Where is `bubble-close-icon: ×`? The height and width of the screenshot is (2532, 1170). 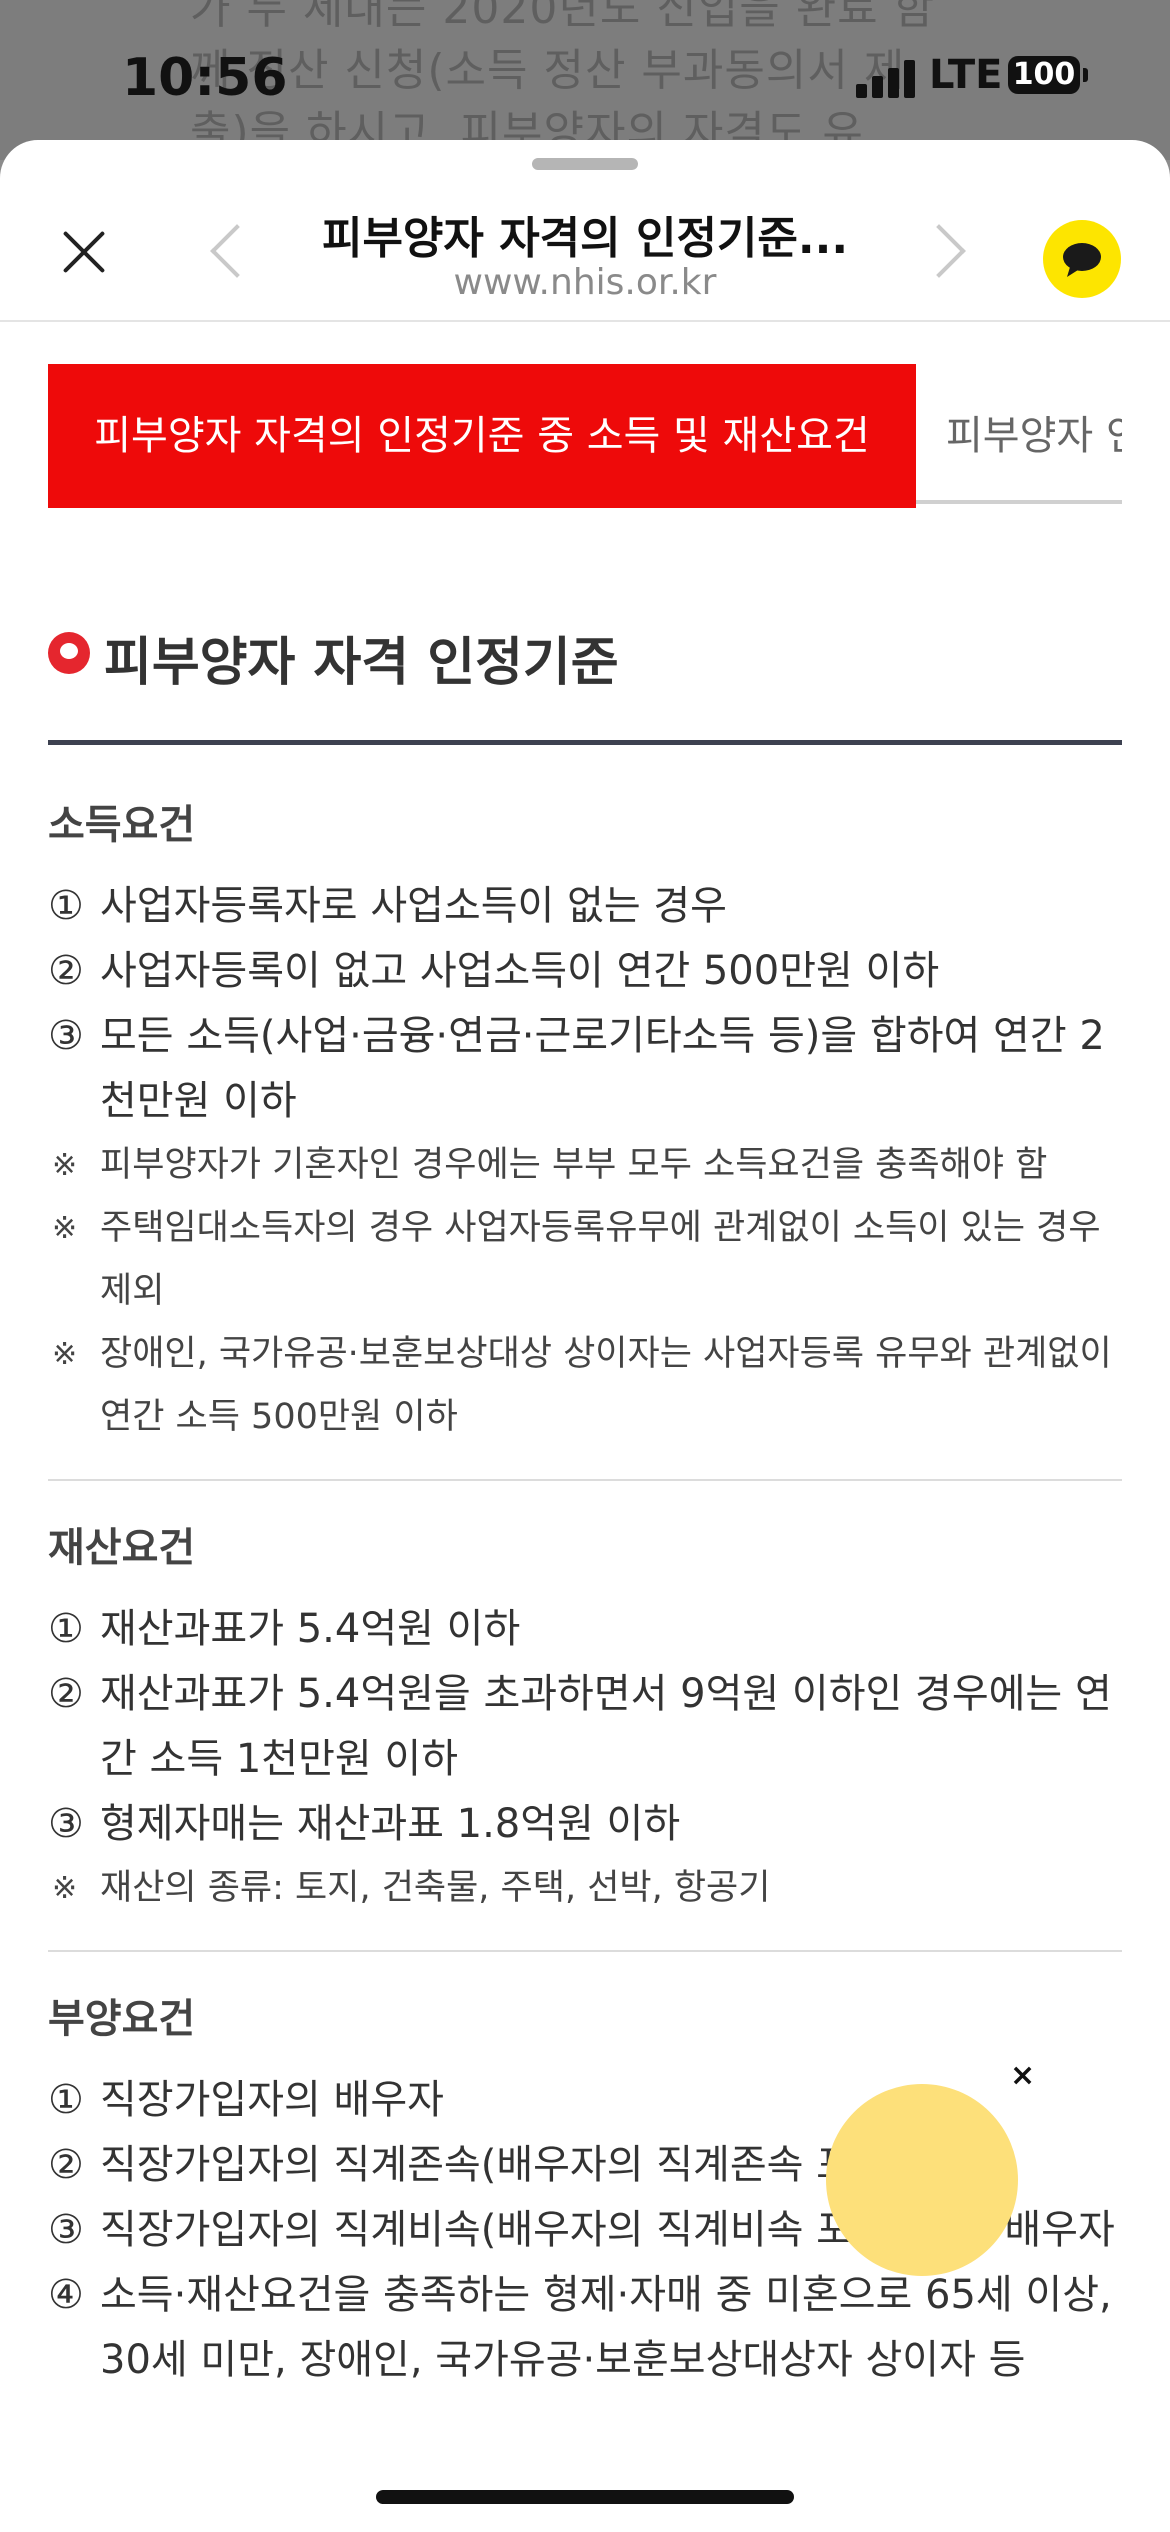 bubble-close-icon: × is located at coordinates (1022, 2075).